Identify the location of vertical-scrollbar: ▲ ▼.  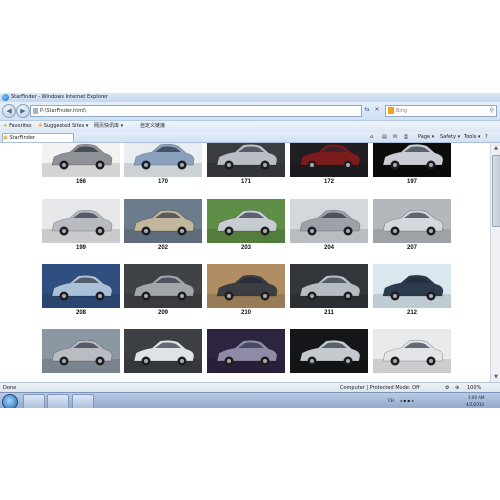
(495, 262).